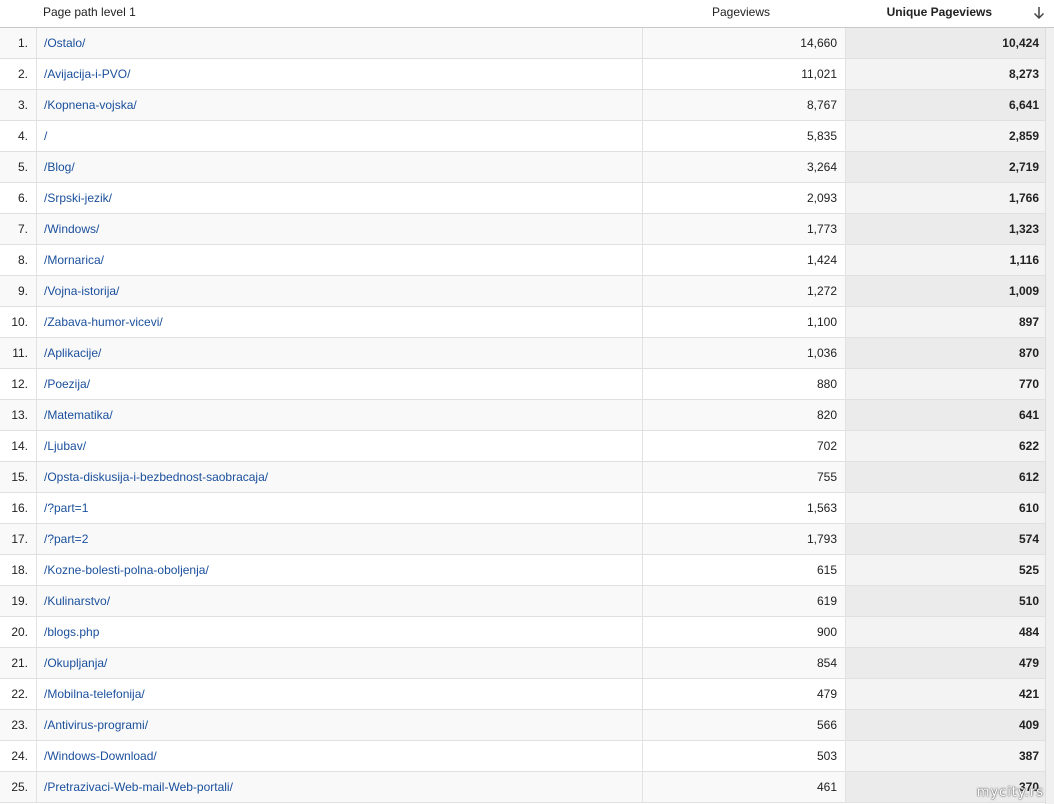  I want to click on table-row: 5. /Blog/3,264 2,719, so click(527, 167).